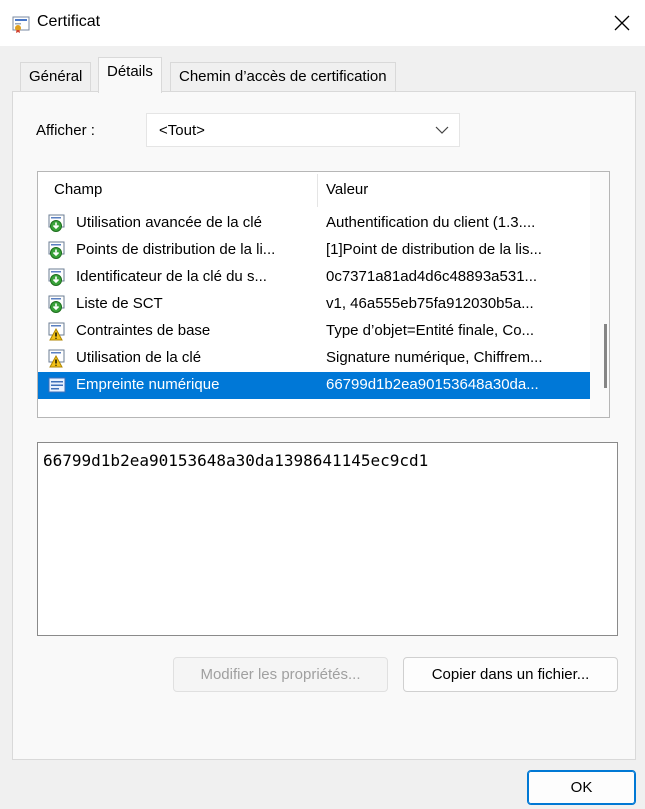 The width and height of the screenshot is (645, 809). I want to click on close-icon, so click(622, 23).